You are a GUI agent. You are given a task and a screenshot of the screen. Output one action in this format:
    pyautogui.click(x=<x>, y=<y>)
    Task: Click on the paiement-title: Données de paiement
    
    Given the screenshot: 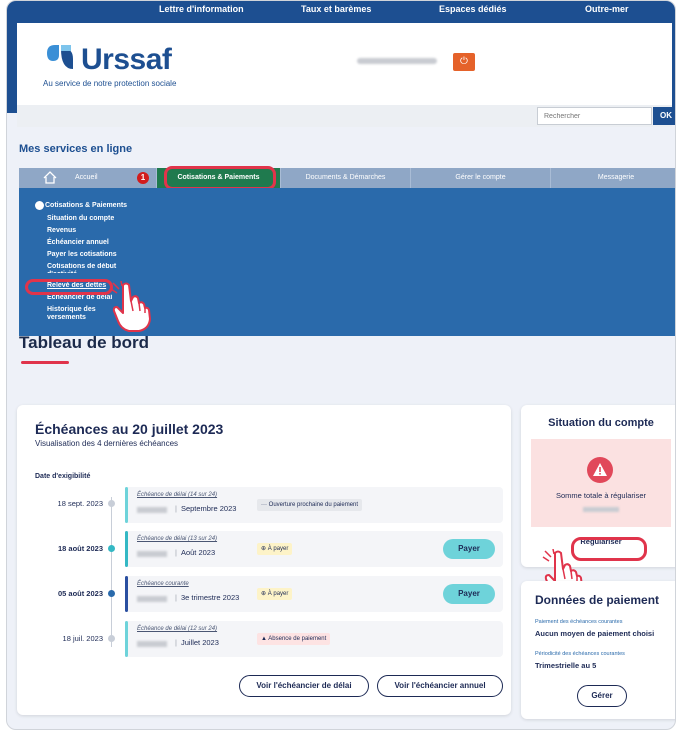 What is the action you would take?
    pyautogui.click(x=597, y=600)
    